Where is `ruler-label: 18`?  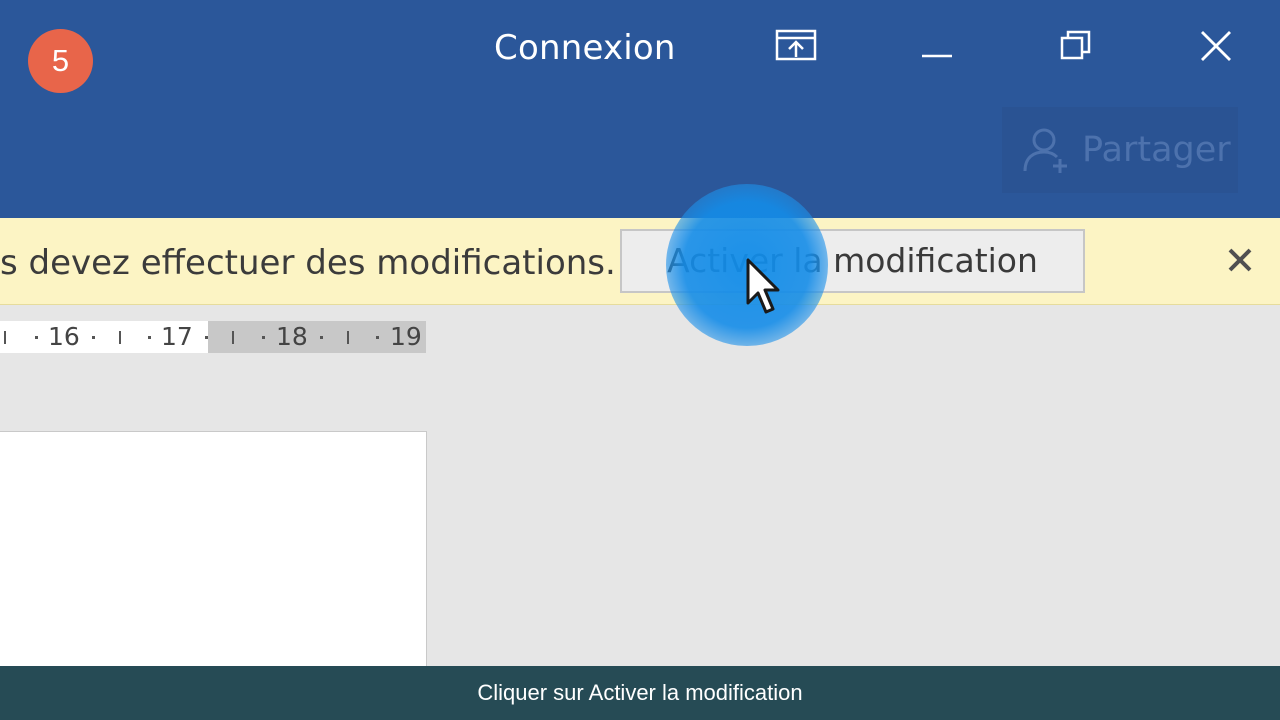
ruler-label: 18 is located at coordinates (292, 336).